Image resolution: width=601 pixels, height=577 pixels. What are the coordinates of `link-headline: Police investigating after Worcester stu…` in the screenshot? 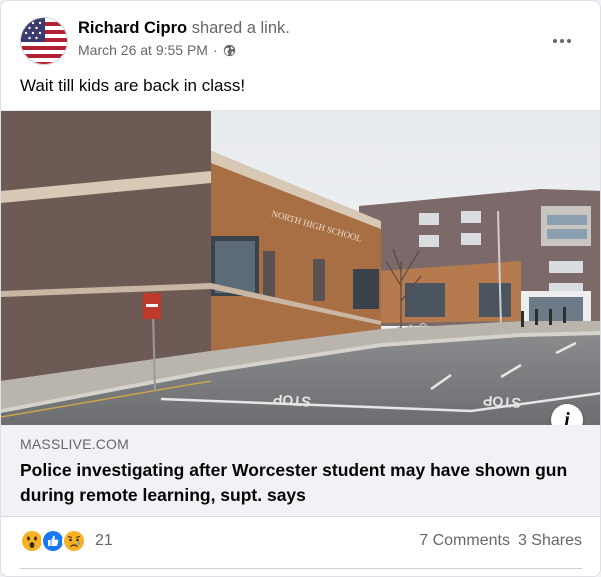 It's located at (300, 483).